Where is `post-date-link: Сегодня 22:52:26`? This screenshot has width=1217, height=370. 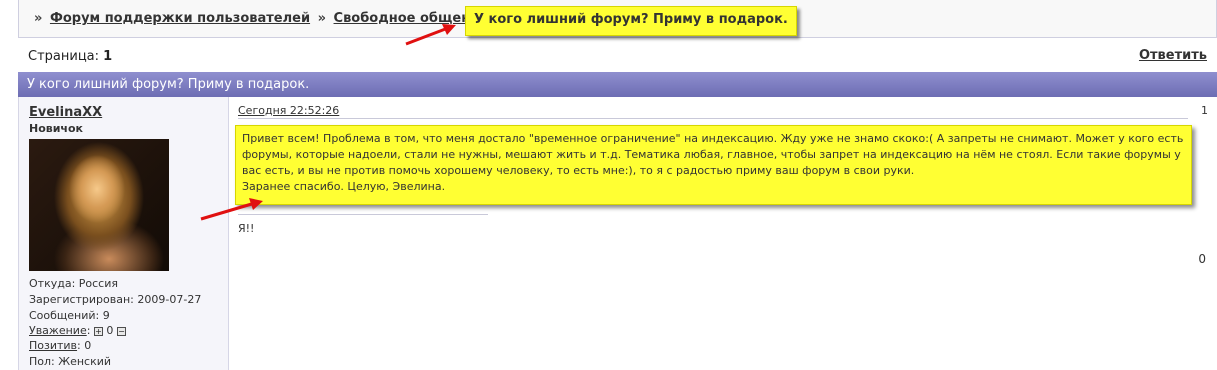 post-date-link: Сегодня 22:52:26 is located at coordinates (288, 110).